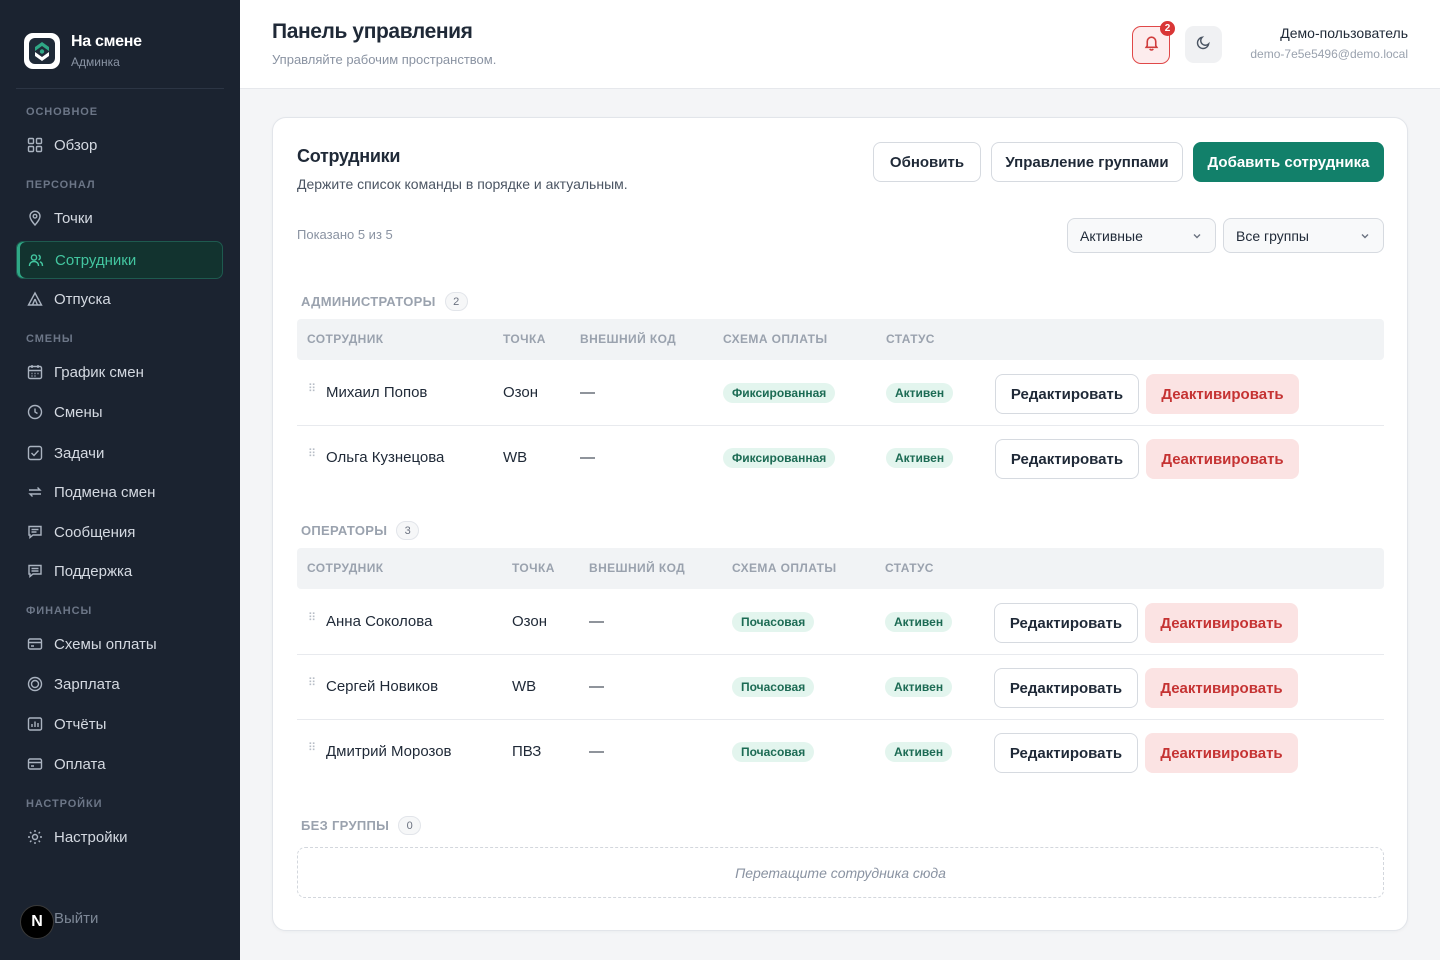 This screenshot has width=1440, height=960. I want to click on sidebar-item-support: Поддержка, so click(119, 571).